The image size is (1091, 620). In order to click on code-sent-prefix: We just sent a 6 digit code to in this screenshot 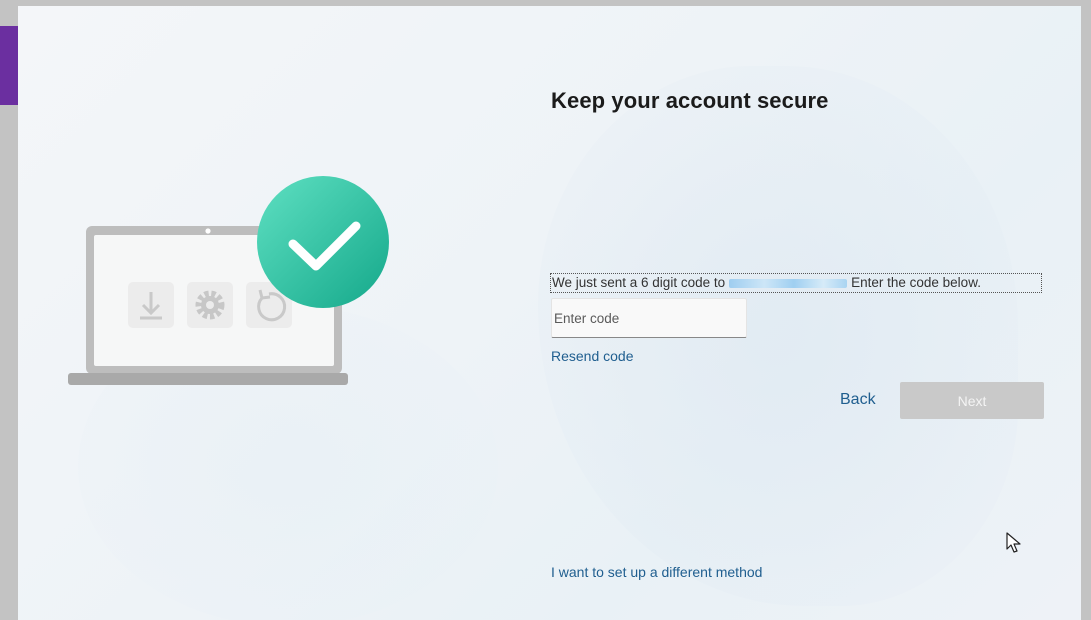, I will do `click(639, 282)`.